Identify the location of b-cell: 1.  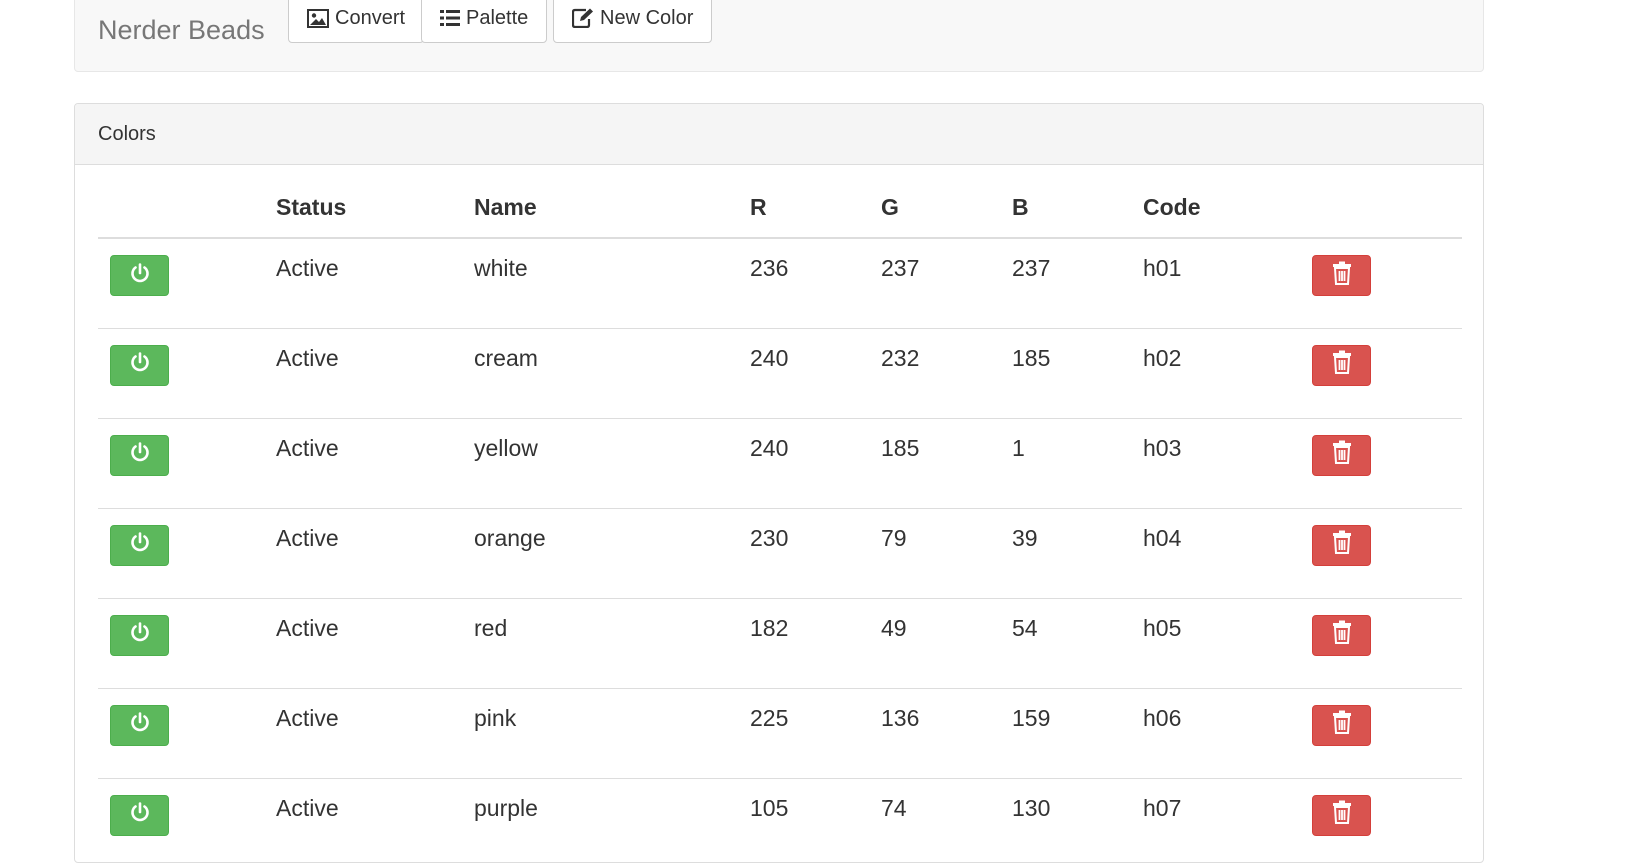
(1077, 463).